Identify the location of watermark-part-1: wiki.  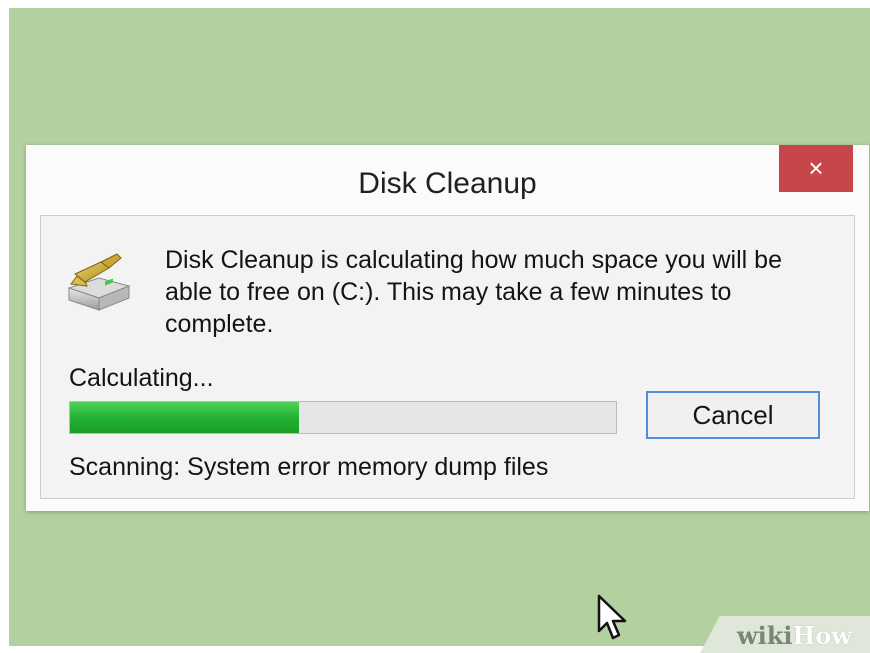
(765, 635).